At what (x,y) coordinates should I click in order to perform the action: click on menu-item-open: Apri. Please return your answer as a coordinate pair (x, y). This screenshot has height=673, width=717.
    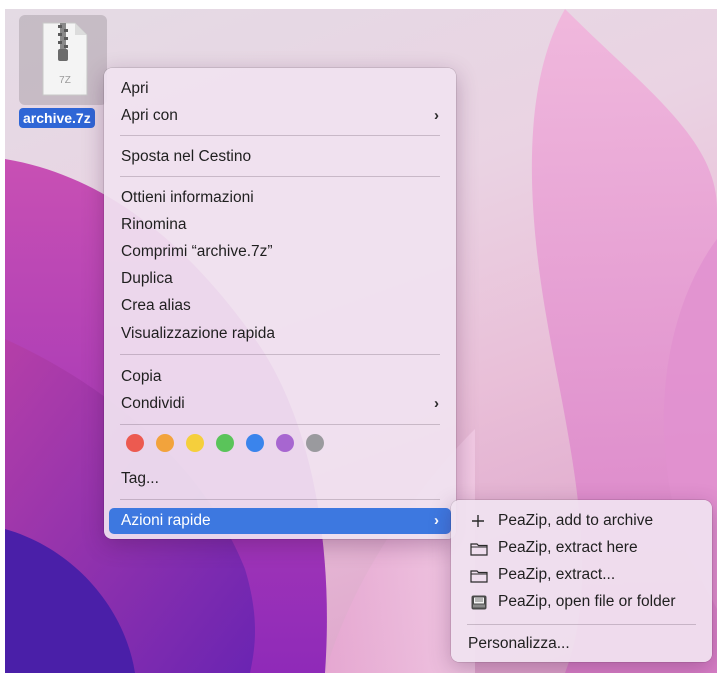
    Looking at the image, I should click on (280, 89).